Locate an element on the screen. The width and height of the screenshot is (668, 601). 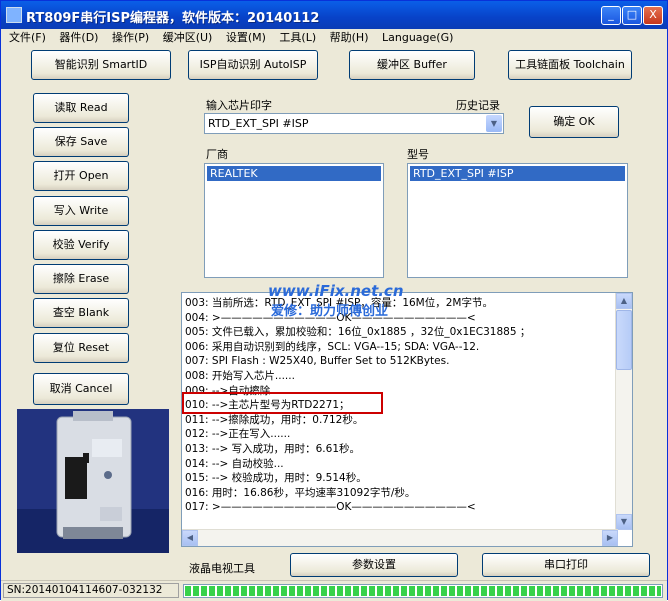
status-bar: SN:20140104114607-032132 is located at coordinates (334, 590).